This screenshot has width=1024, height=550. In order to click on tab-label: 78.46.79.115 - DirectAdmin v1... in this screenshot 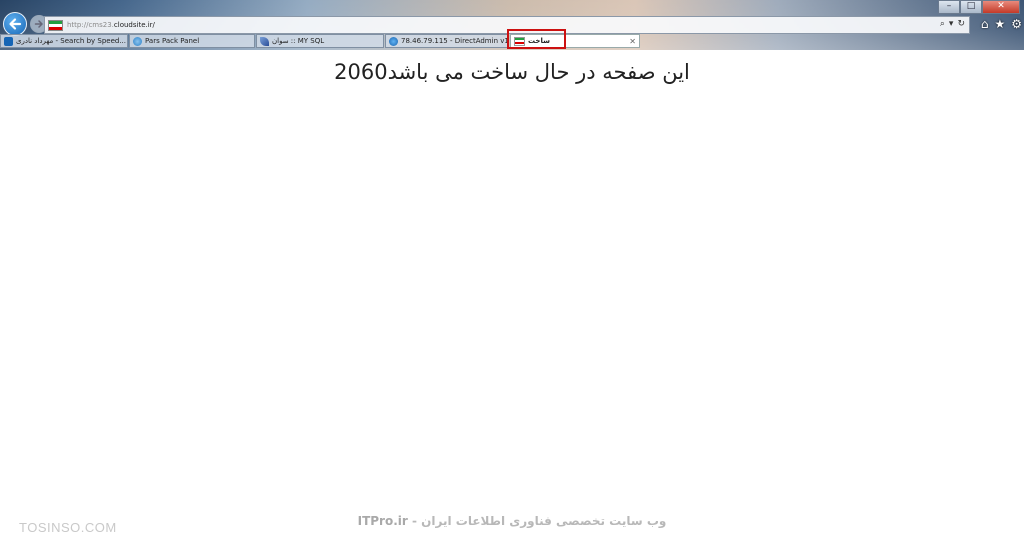, I will do `click(455, 41)`.